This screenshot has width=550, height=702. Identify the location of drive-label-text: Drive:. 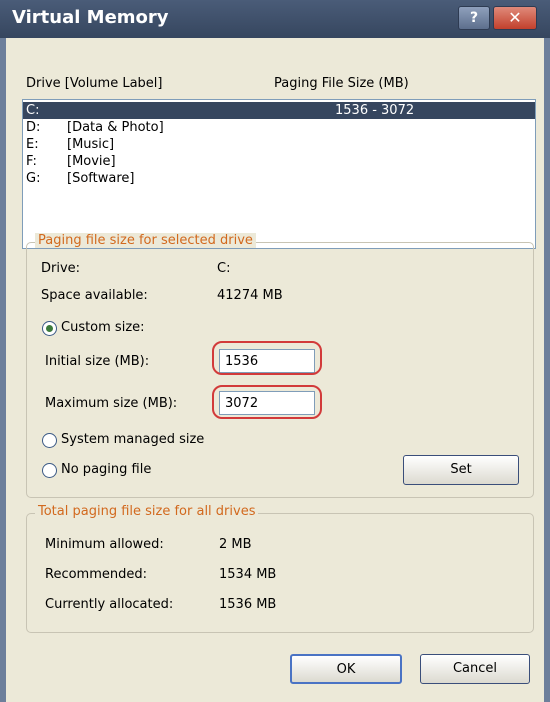
(61, 268).